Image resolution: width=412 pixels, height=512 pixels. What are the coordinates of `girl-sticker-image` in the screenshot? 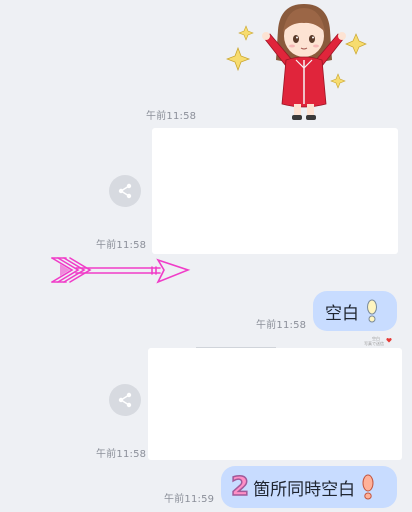 It's located at (296, 62).